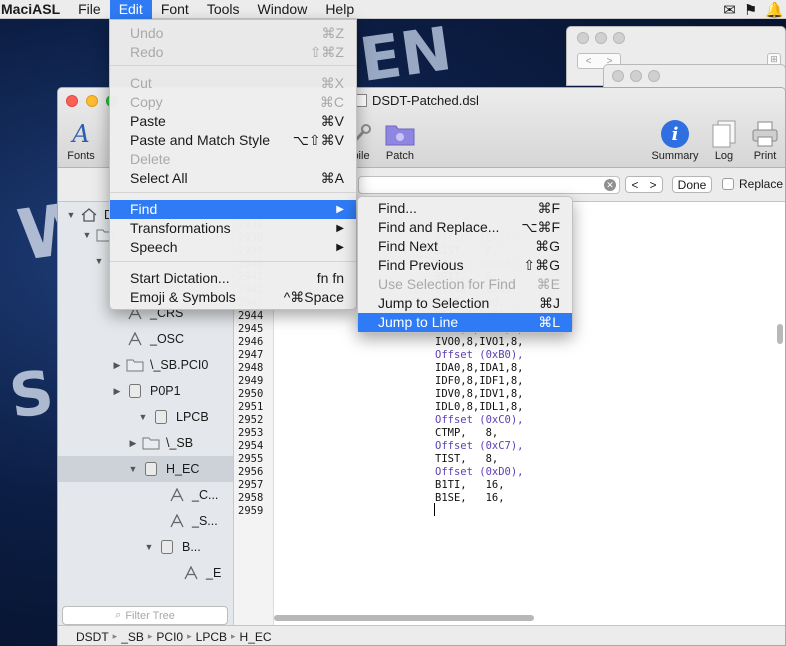  I want to click on tree-row: ▼ H_EC, so click(145, 469).